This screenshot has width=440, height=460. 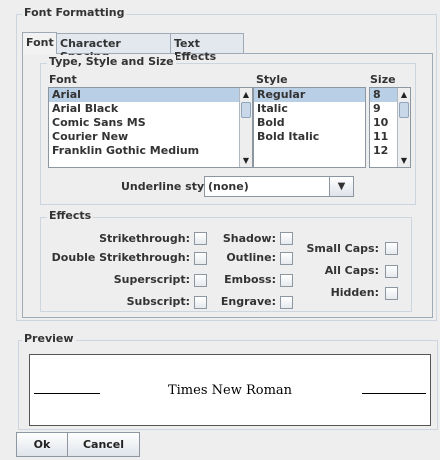 What do you see at coordinates (272, 79) in the screenshot?
I see `style-header: Style` at bounding box center [272, 79].